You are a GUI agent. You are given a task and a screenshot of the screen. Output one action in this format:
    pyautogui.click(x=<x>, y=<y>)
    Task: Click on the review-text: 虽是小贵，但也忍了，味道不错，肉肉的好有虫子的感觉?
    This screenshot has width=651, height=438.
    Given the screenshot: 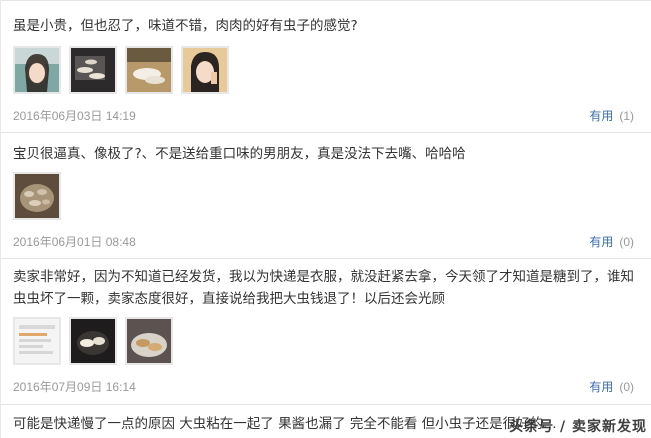 What is the action you would take?
    pyautogui.click(x=185, y=26)
    